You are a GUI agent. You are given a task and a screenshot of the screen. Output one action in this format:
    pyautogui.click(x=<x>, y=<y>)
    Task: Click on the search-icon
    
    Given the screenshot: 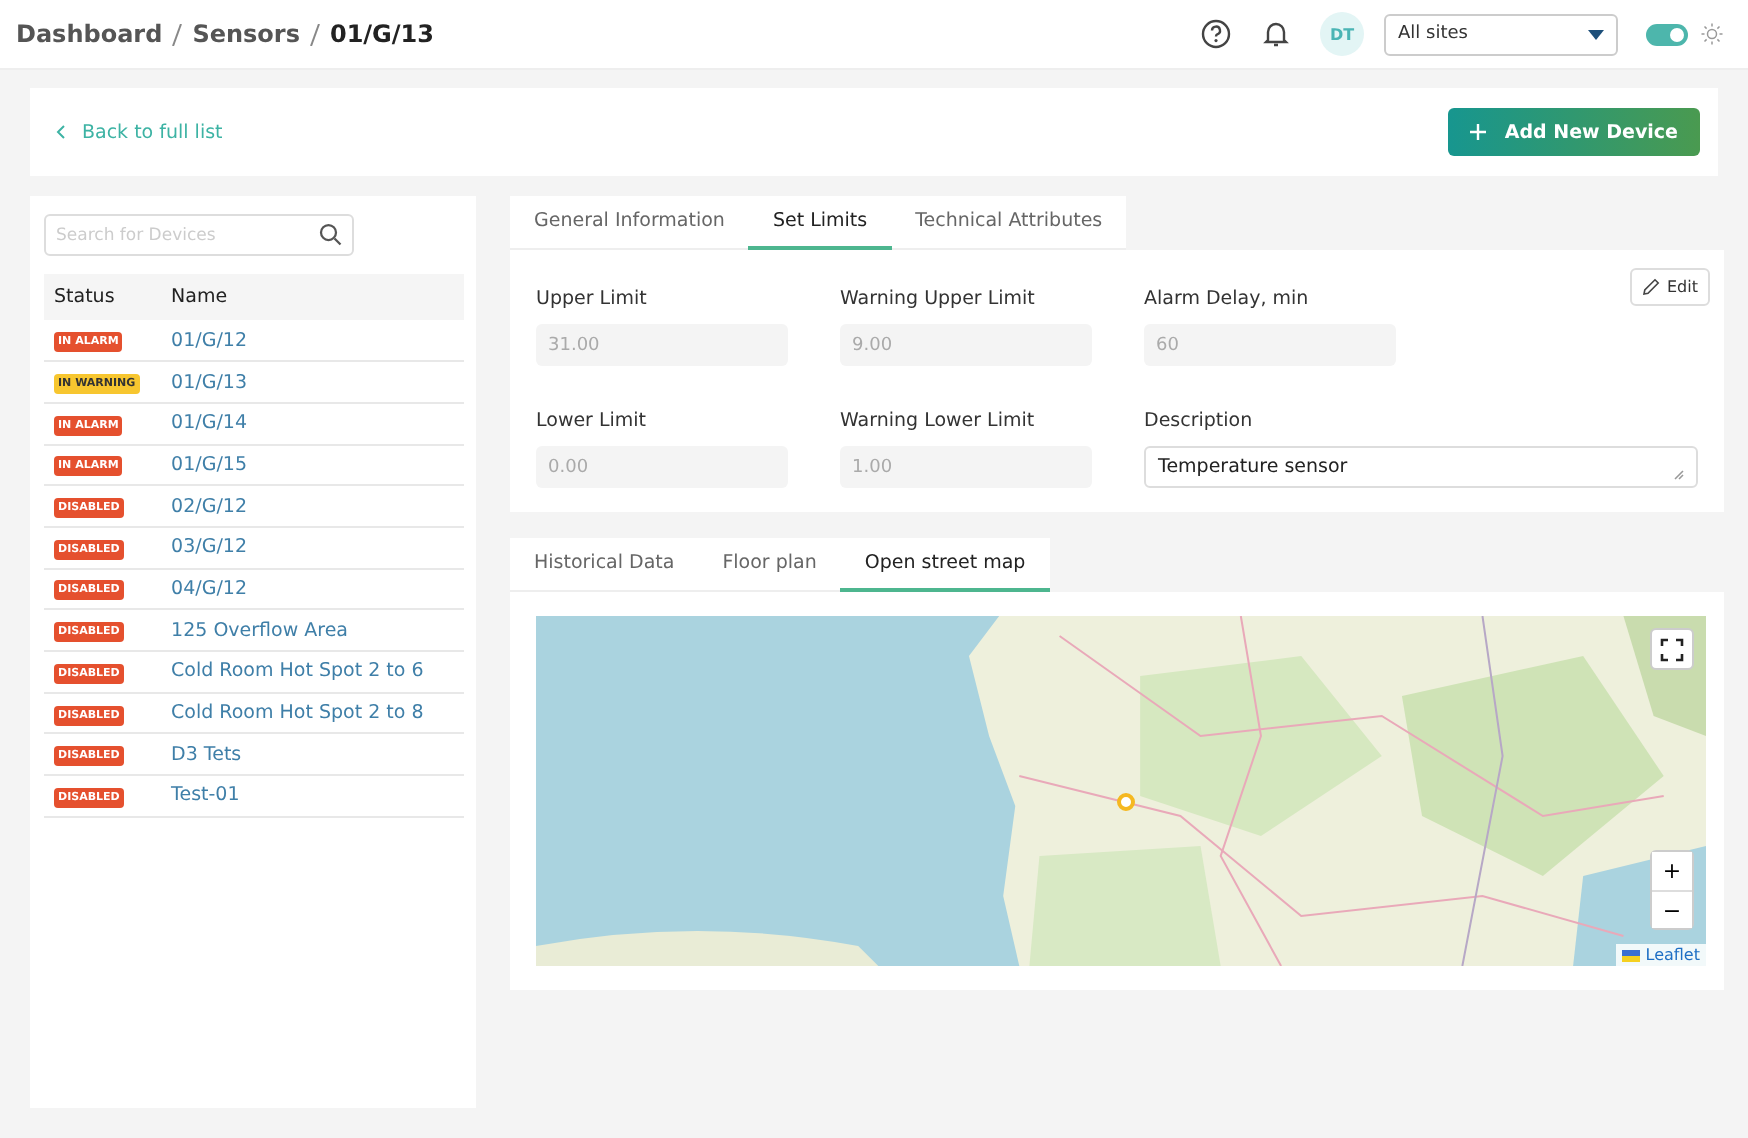 What is the action you would take?
    pyautogui.click(x=330, y=234)
    